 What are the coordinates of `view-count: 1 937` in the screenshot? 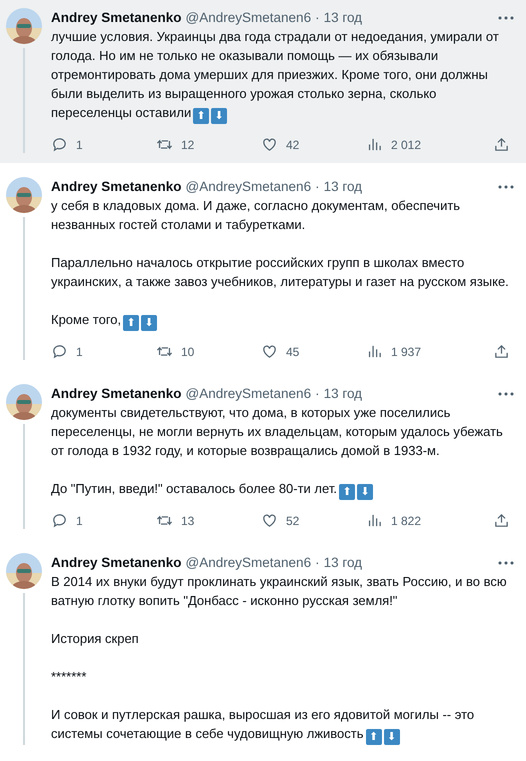 It's located at (406, 351).